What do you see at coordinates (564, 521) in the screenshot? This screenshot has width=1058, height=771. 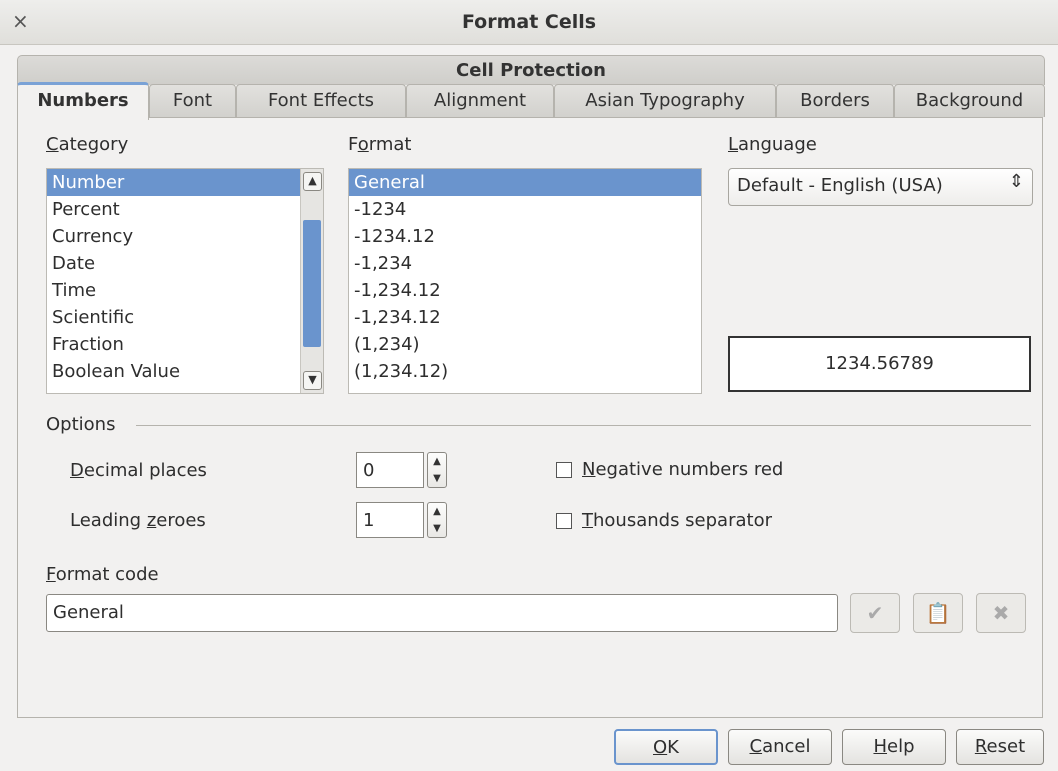 I see `thousands-separator-checkbox` at bounding box center [564, 521].